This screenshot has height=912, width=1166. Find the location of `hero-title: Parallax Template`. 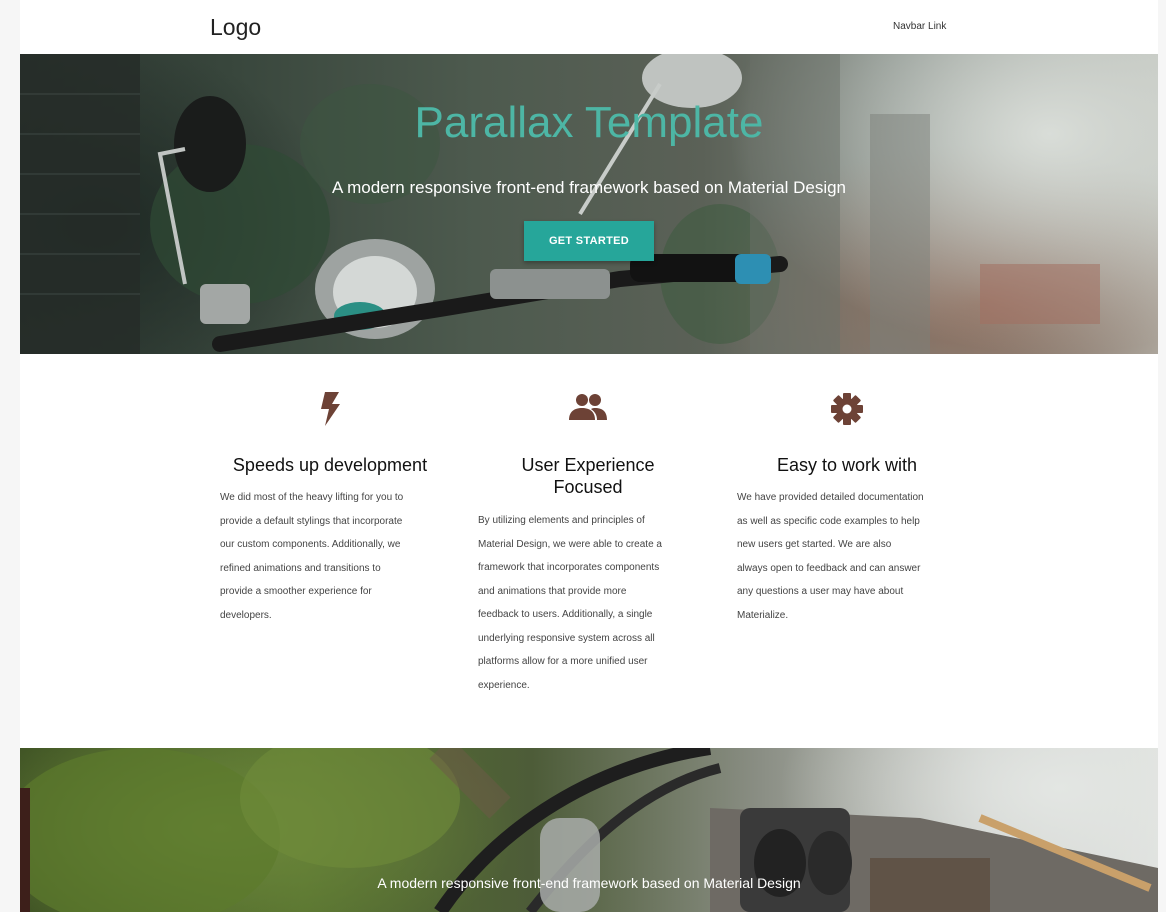

hero-title: Parallax Template is located at coordinates (589, 122).